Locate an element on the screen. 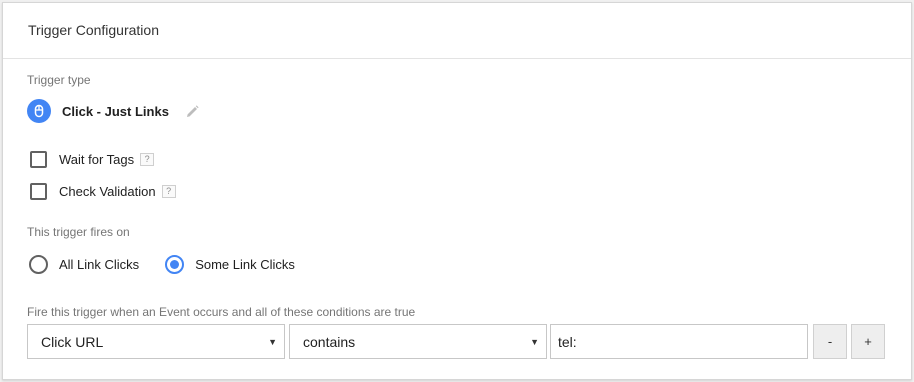 This screenshot has width=914, height=382. add-condition-button: + is located at coordinates (868, 341).